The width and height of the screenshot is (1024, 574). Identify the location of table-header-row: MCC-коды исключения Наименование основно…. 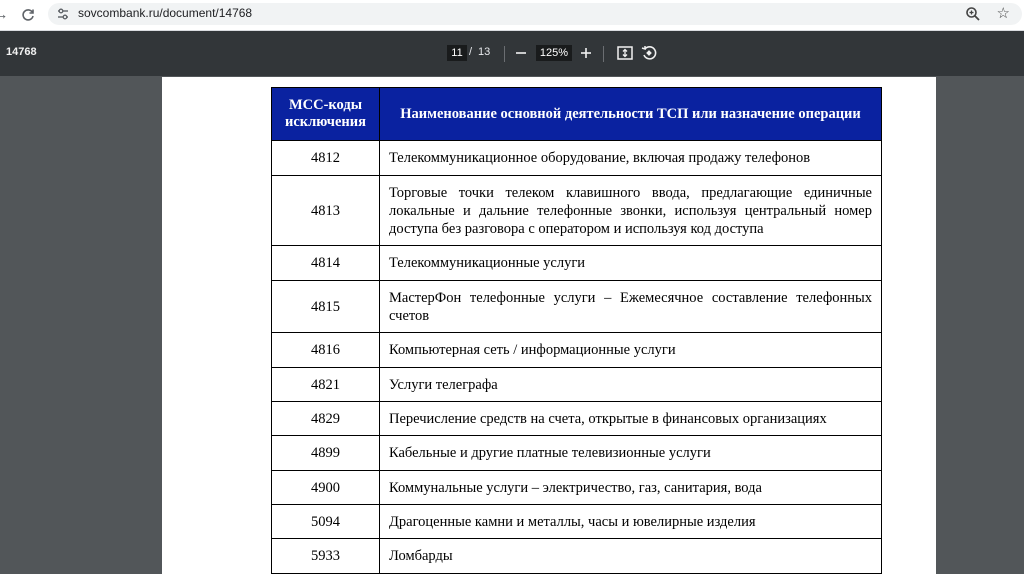
(576, 114).